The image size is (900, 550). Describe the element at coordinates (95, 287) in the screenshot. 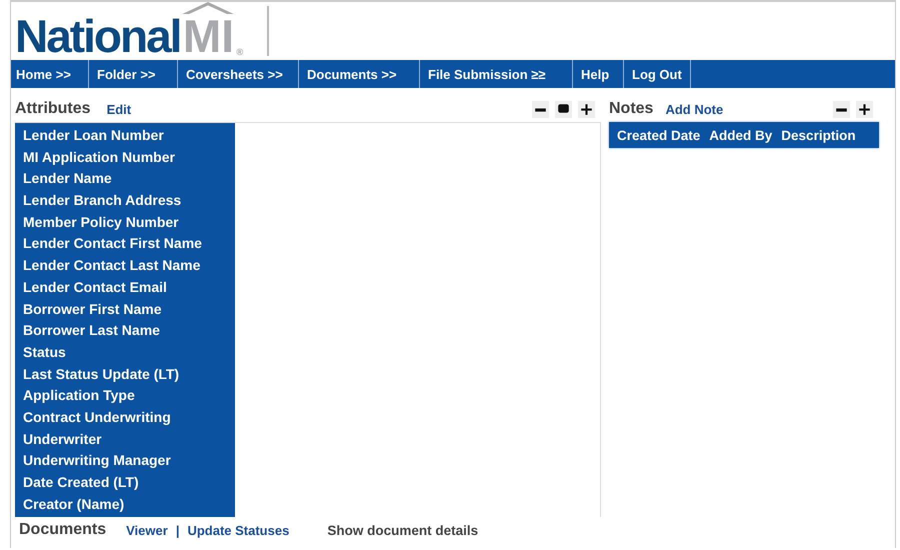

I see `attribute-label: Lender Contact Email` at that location.